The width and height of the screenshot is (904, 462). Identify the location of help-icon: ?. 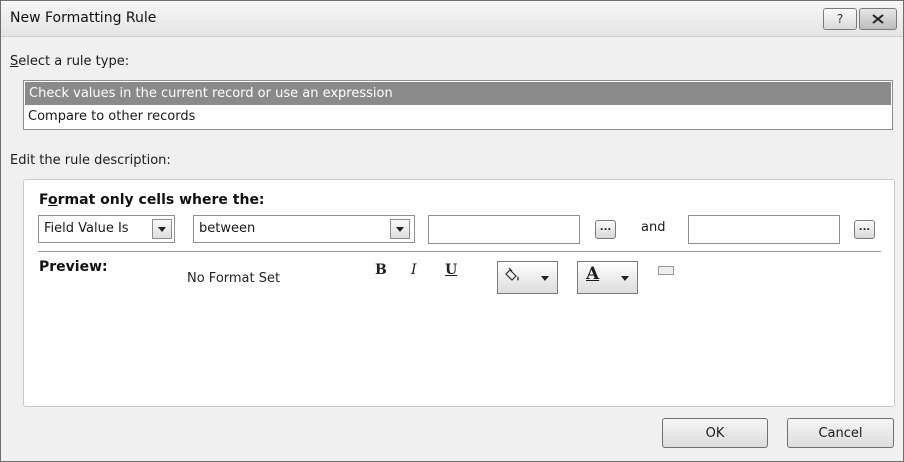
(840, 19).